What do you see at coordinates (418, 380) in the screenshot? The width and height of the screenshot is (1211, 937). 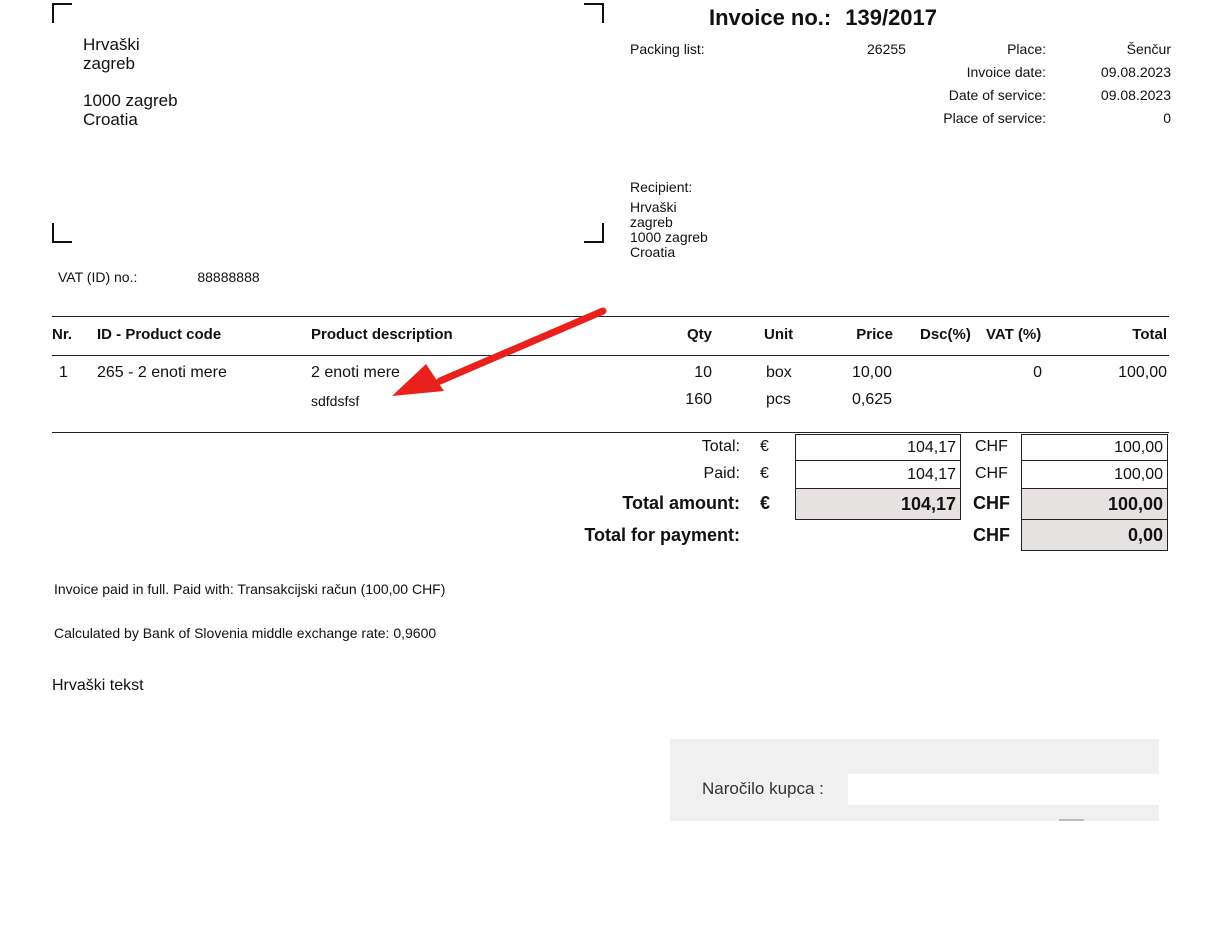 I see `arrow-head` at bounding box center [418, 380].